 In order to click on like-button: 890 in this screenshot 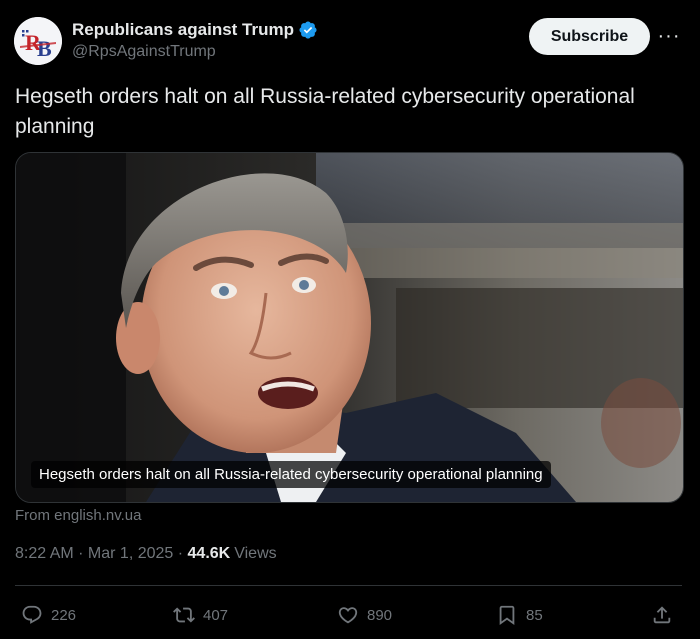, I will do `click(364, 615)`.